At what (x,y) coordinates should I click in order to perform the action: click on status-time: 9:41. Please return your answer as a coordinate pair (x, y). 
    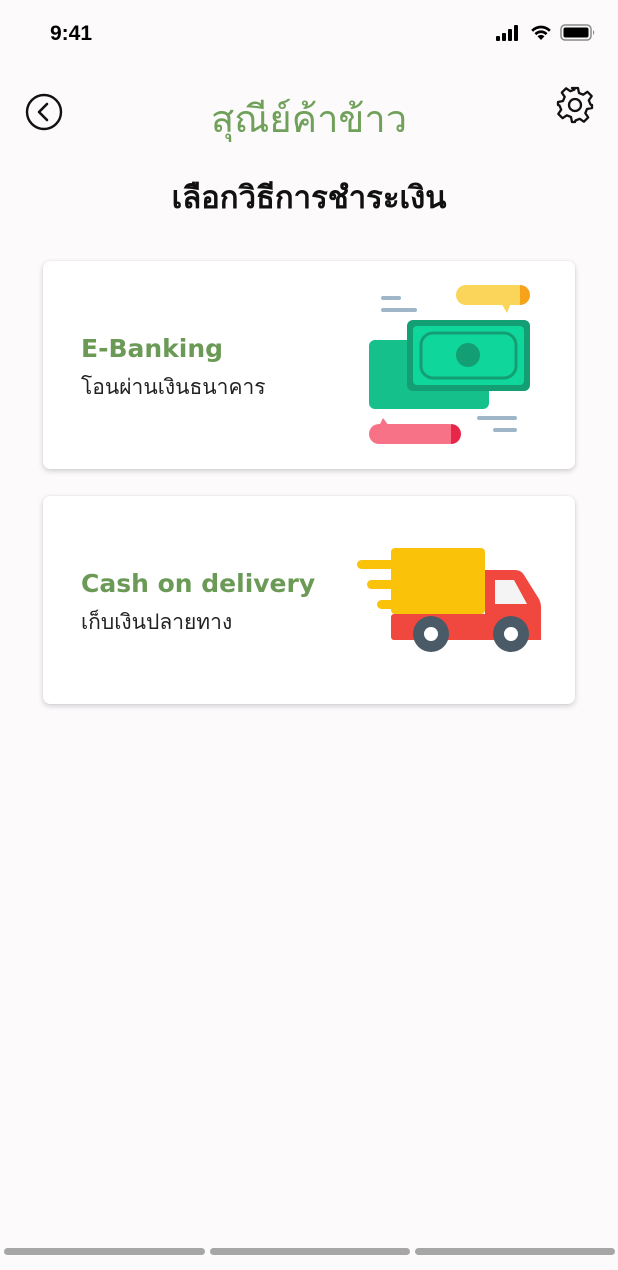
    Looking at the image, I should click on (71, 33).